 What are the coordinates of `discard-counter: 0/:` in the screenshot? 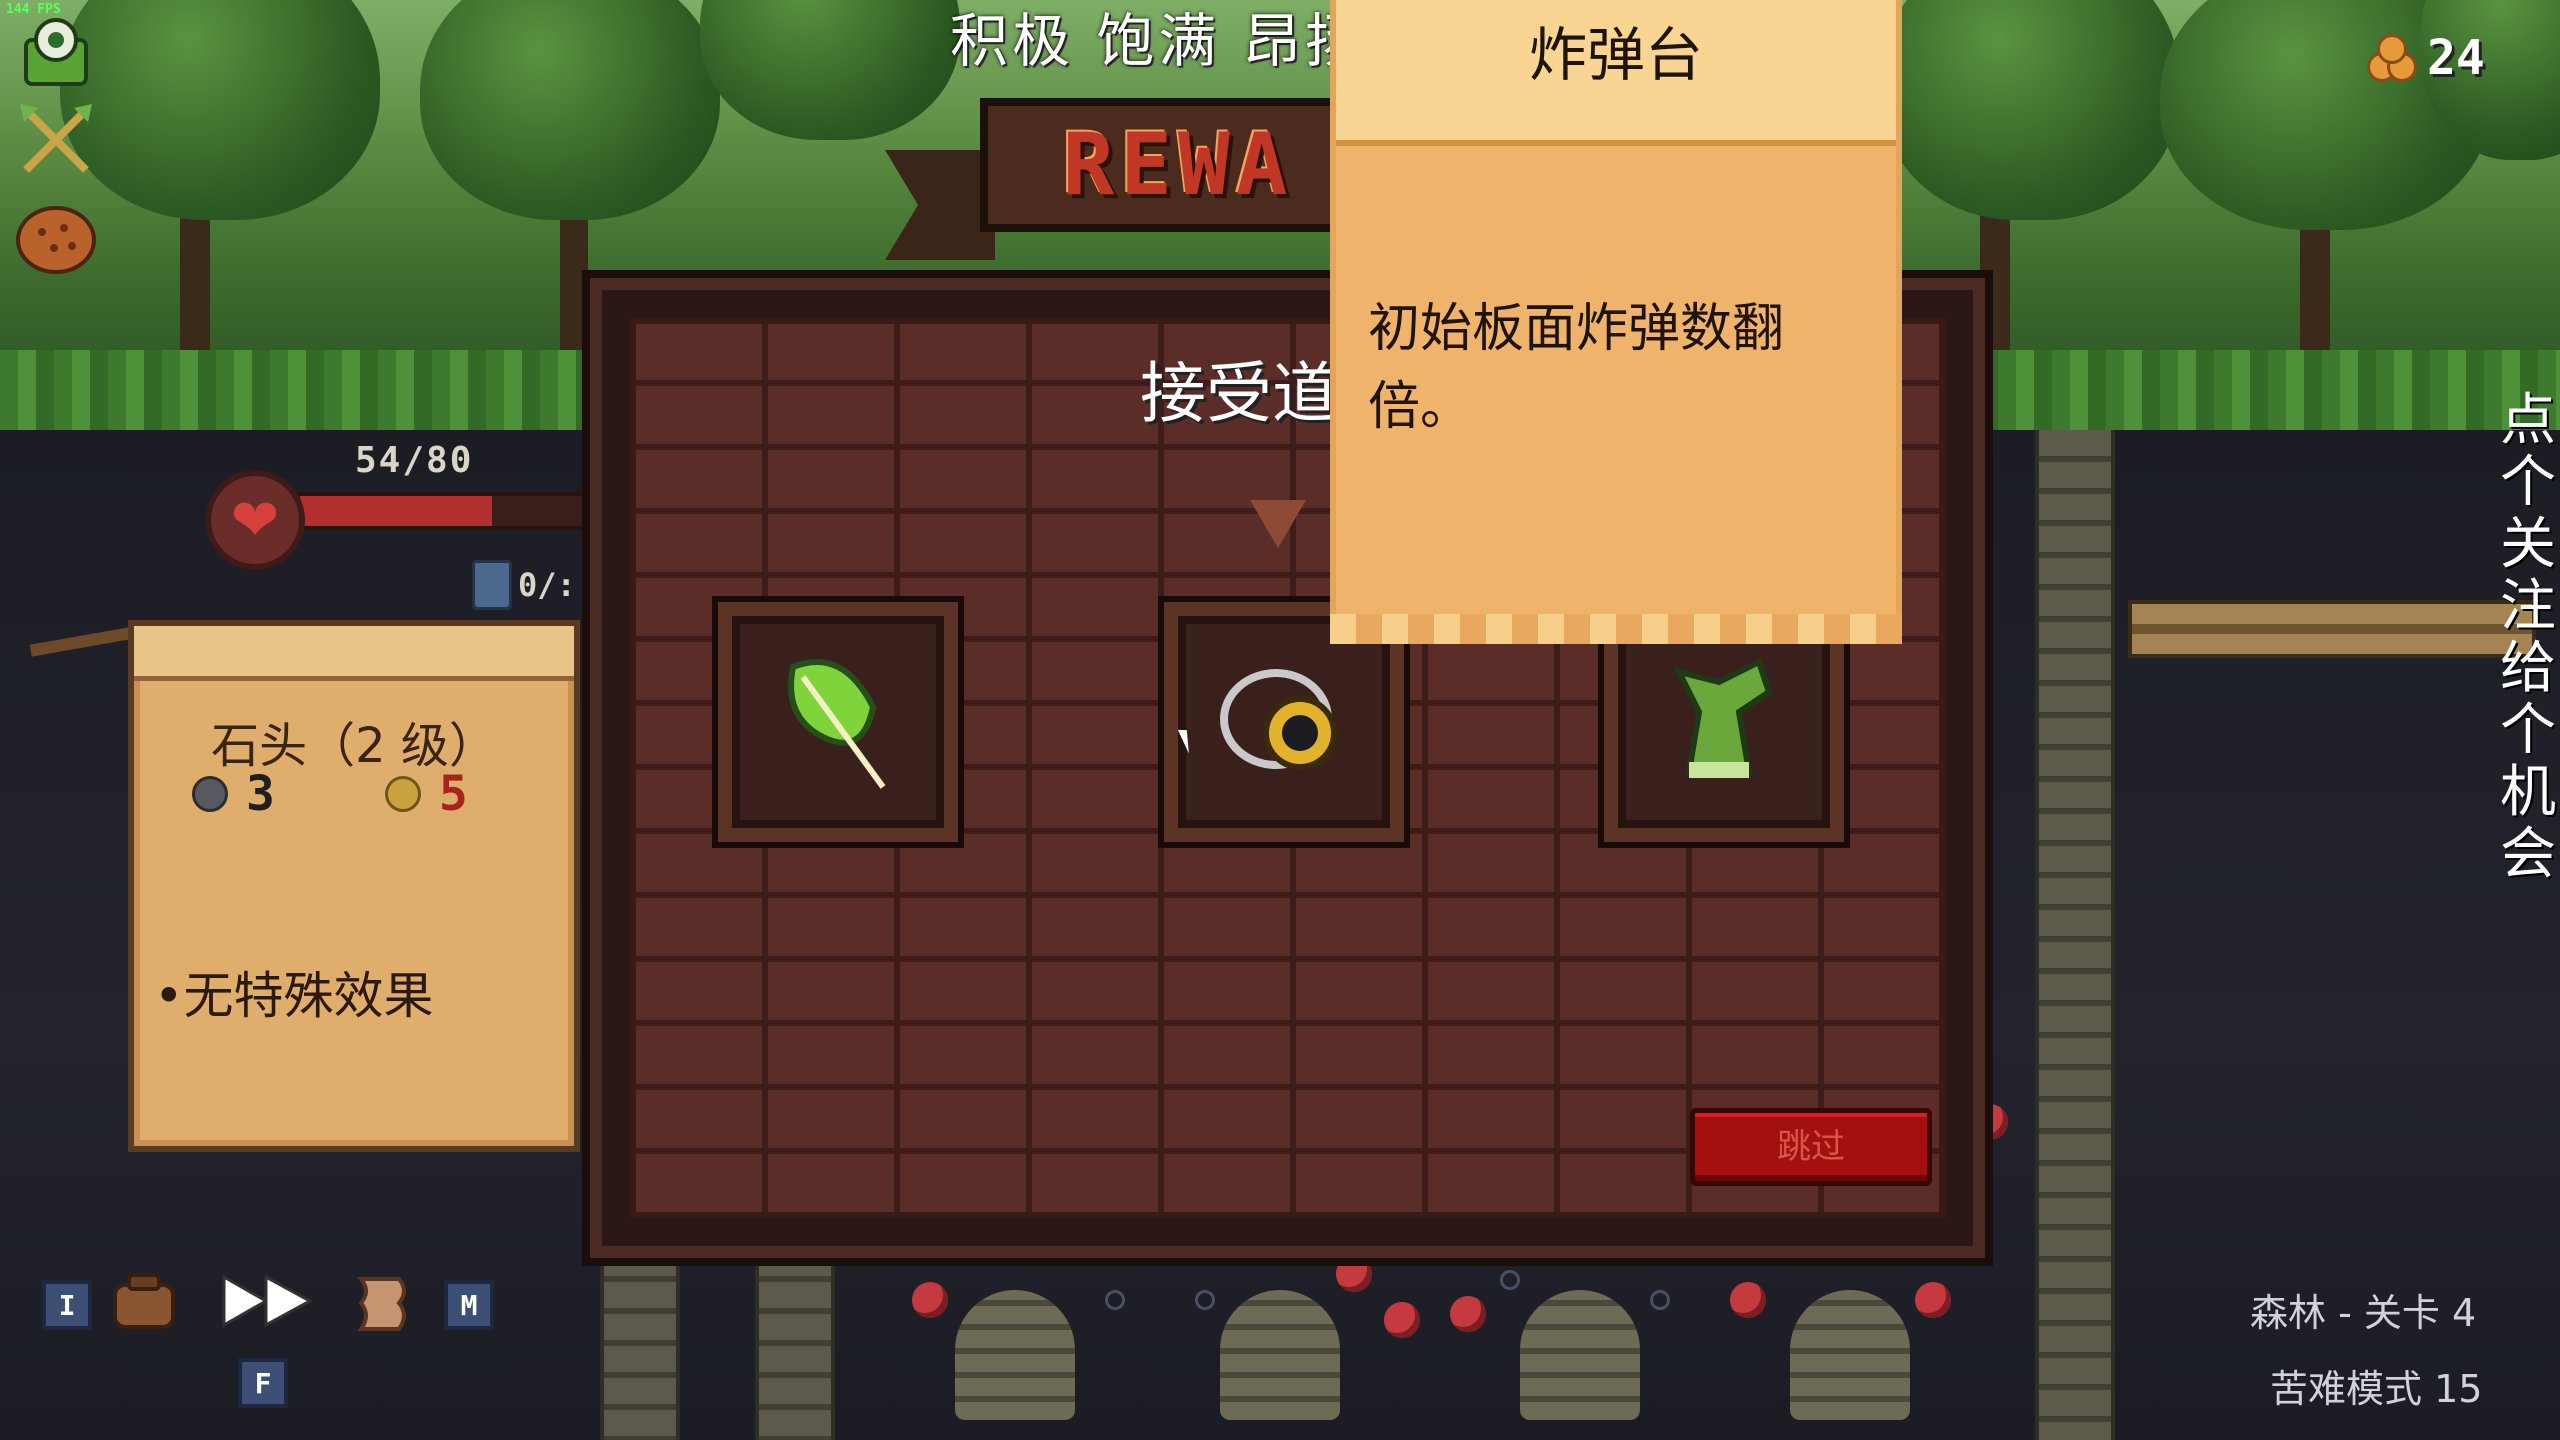 It's located at (524, 585).